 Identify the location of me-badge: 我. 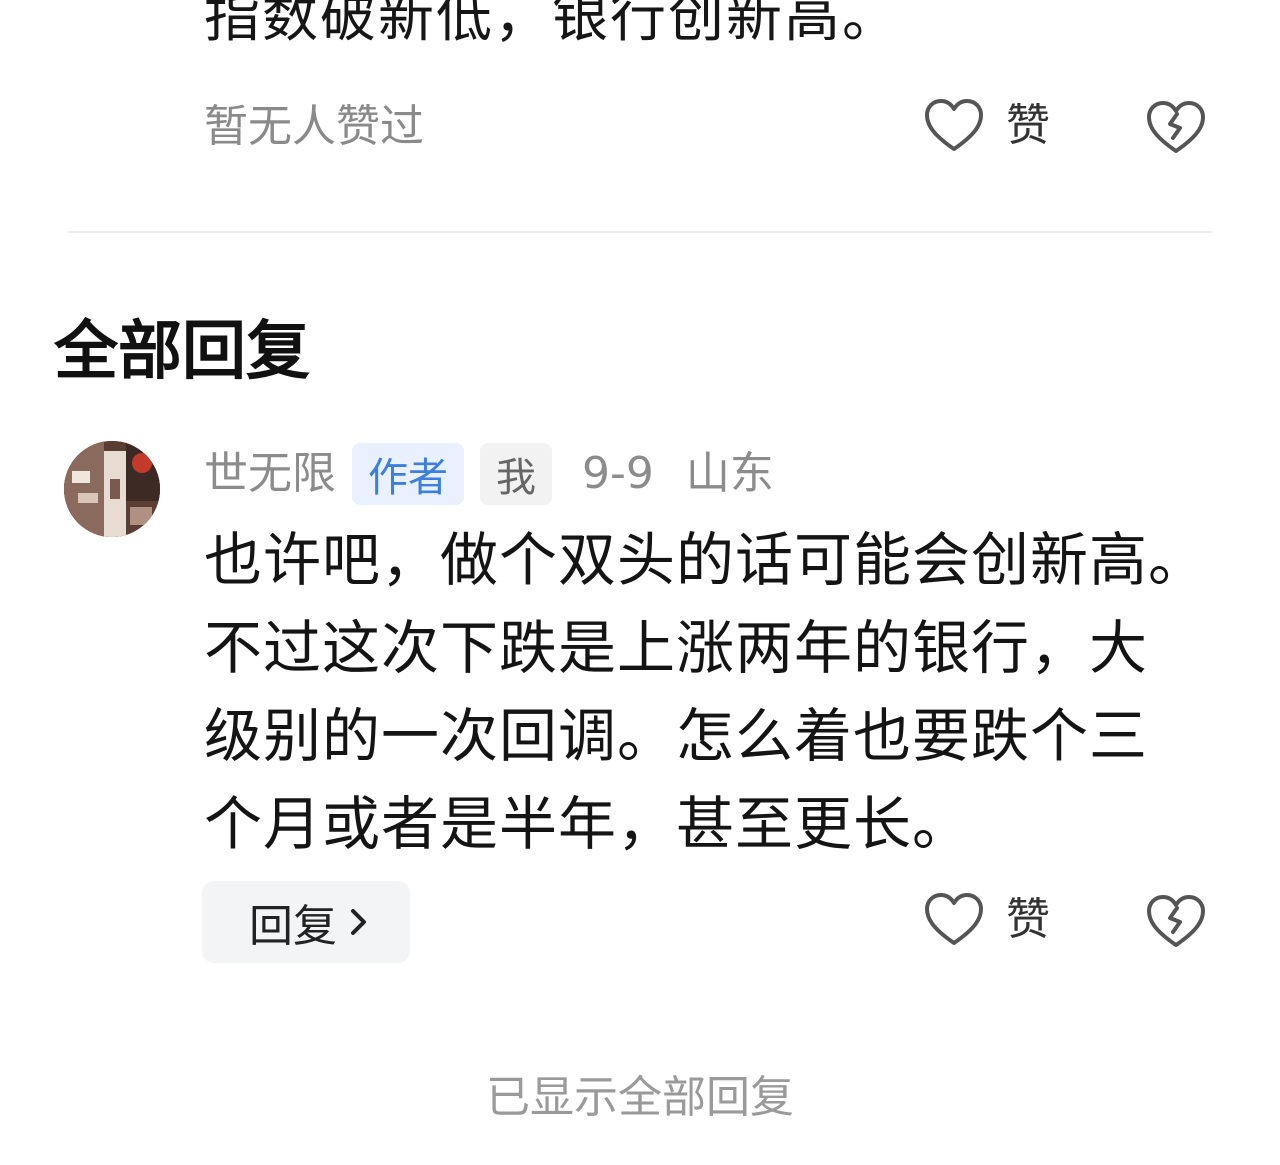
(516, 474).